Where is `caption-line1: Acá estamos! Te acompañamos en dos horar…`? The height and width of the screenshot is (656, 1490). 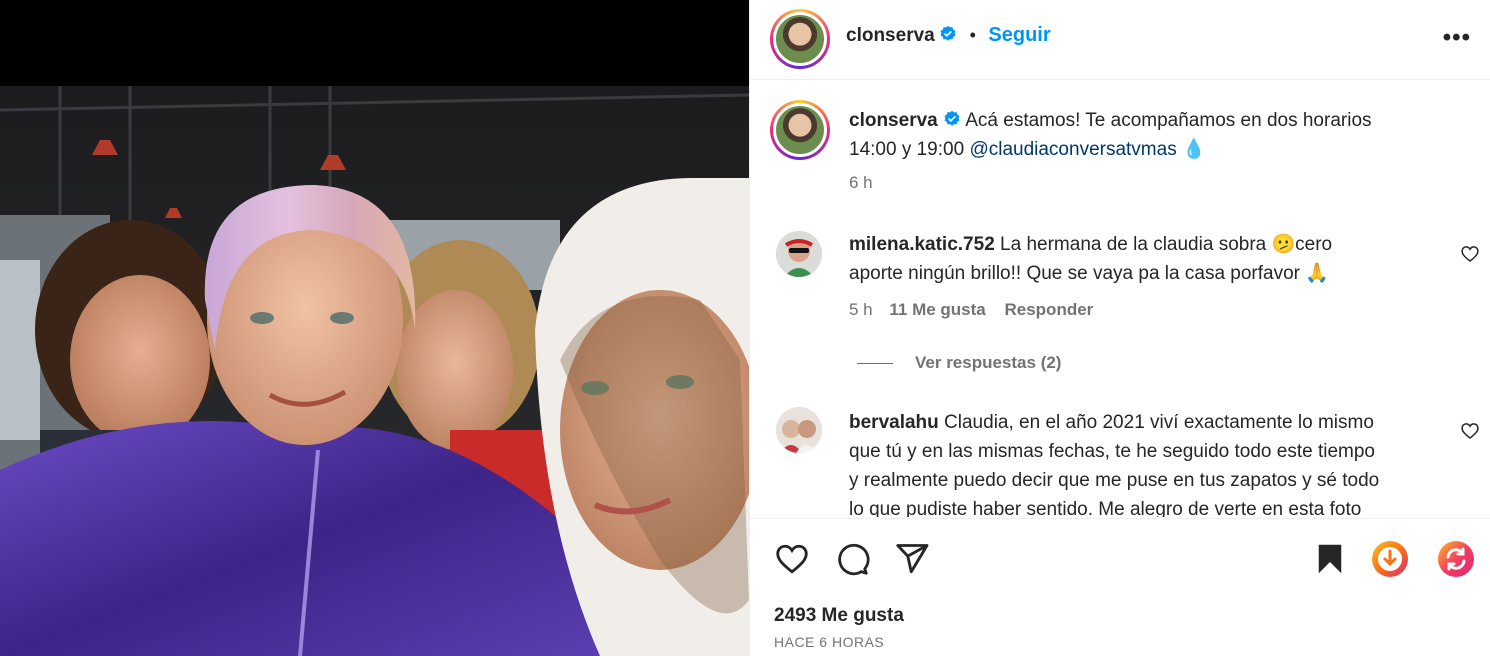 caption-line1: Acá estamos! Te acompañamos en dos horar… is located at coordinates (1168, 120).